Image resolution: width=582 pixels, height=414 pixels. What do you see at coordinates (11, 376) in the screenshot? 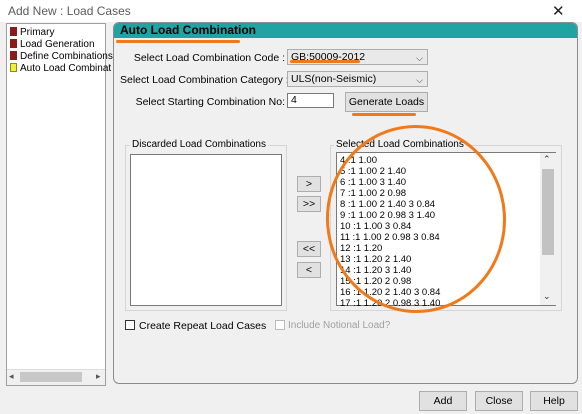
I see `scroll-left-icon: ◂` at bounding box center [11, 376].